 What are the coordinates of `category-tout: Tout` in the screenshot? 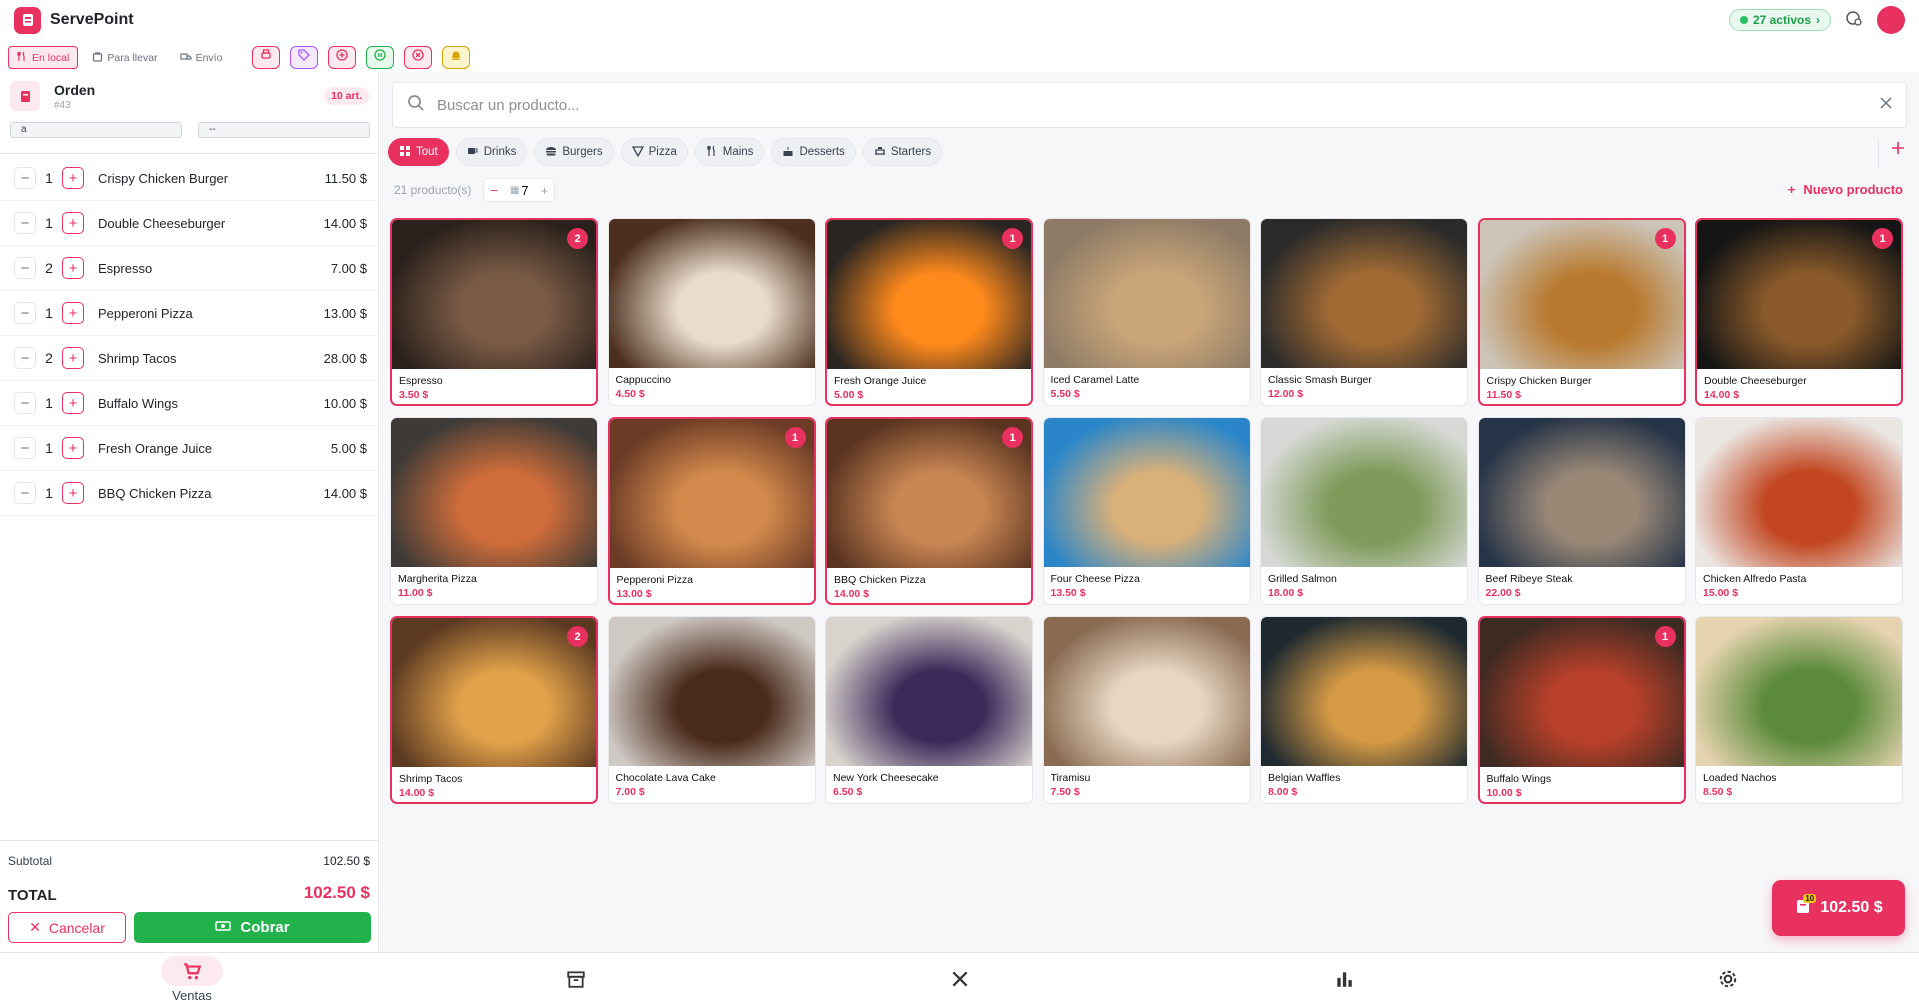 It's located at (418, 152).